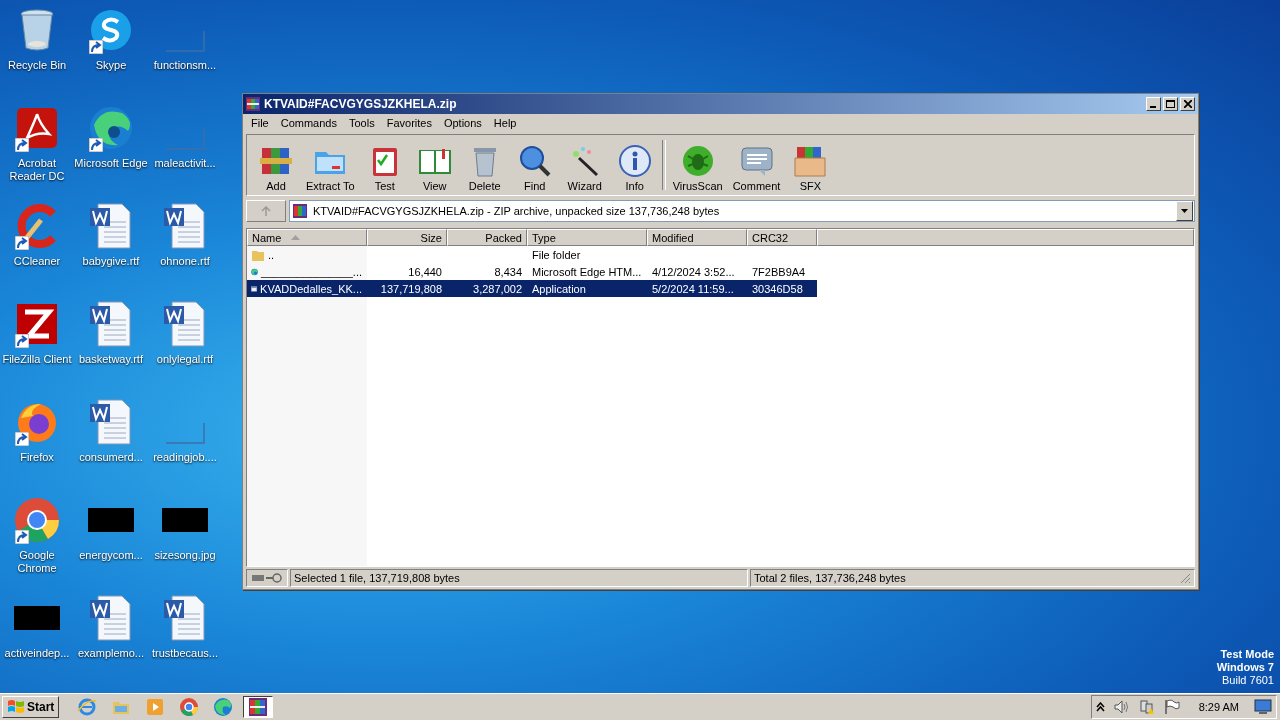 Image resolution: width=1280 pixels, height=720 pixels. What do you see at coordinates (425, 271) in the screenshot?
I see `table-cell: 16,440` at bounding box center [425, 271].